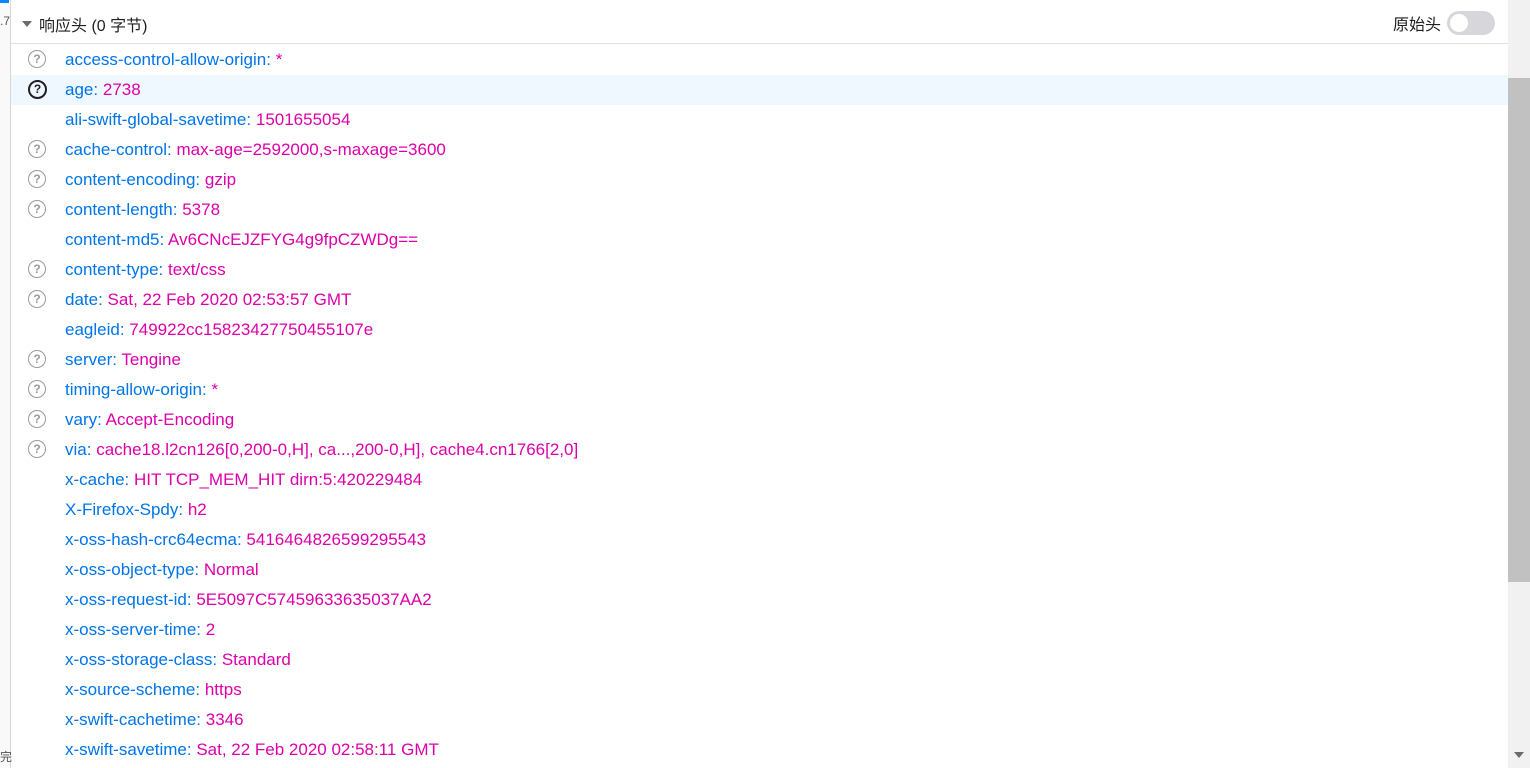 The image size is (1530, 768). What do you see at coordinates (759, 210) in the screenshot?
I see `header-row: ? content-length: 5378` at bounding box center [759, 210].